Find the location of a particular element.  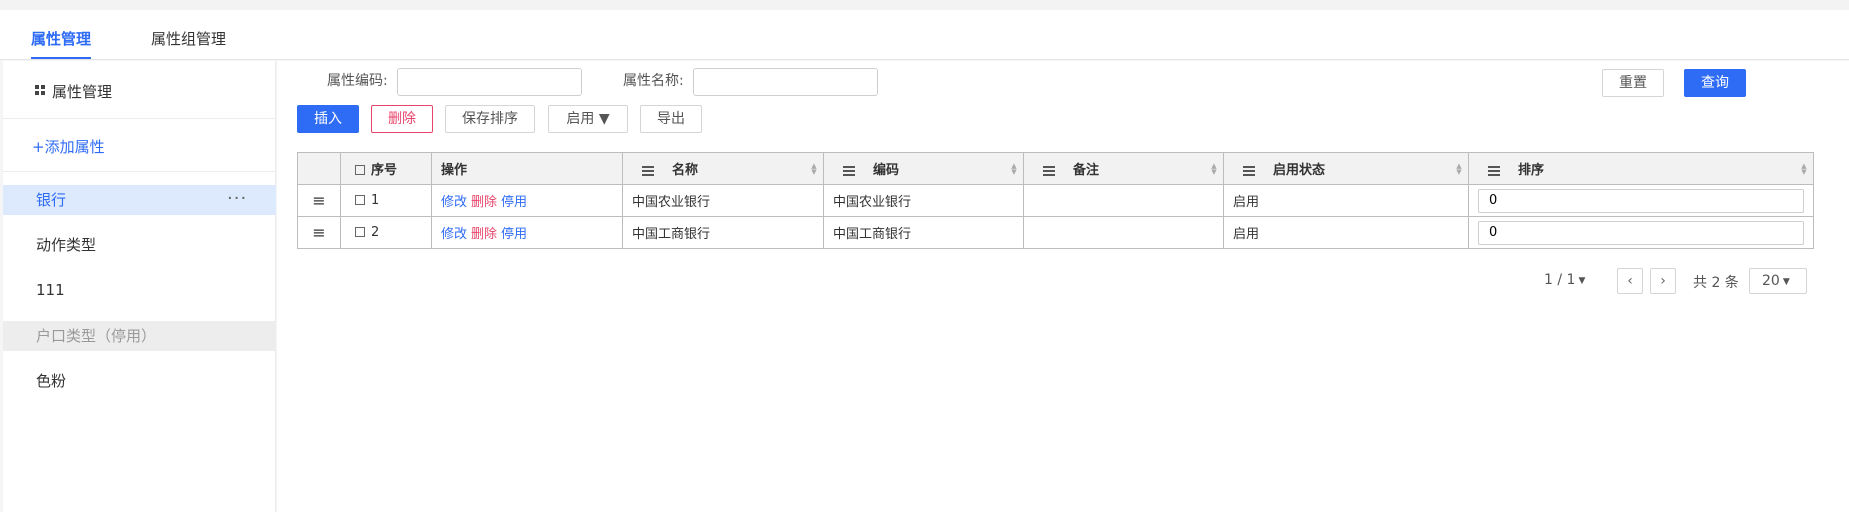

seq-column-label: 序号 is located at coordinates (384, 170).